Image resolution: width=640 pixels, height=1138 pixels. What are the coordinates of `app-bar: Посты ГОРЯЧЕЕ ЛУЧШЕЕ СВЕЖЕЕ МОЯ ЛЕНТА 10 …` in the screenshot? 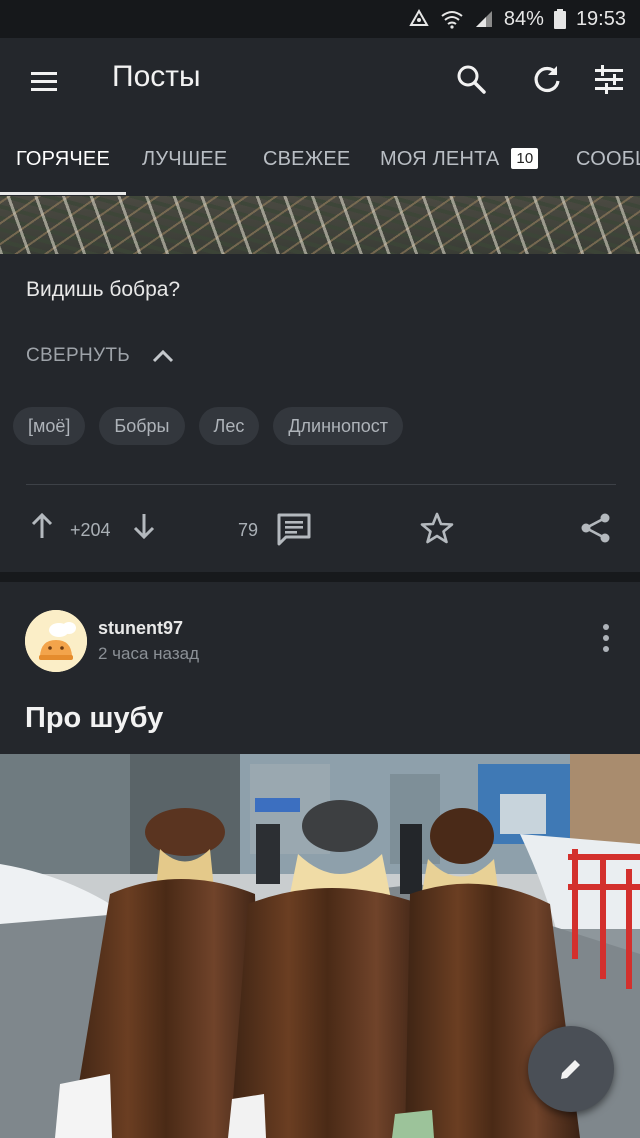 It's located at (320, 117).